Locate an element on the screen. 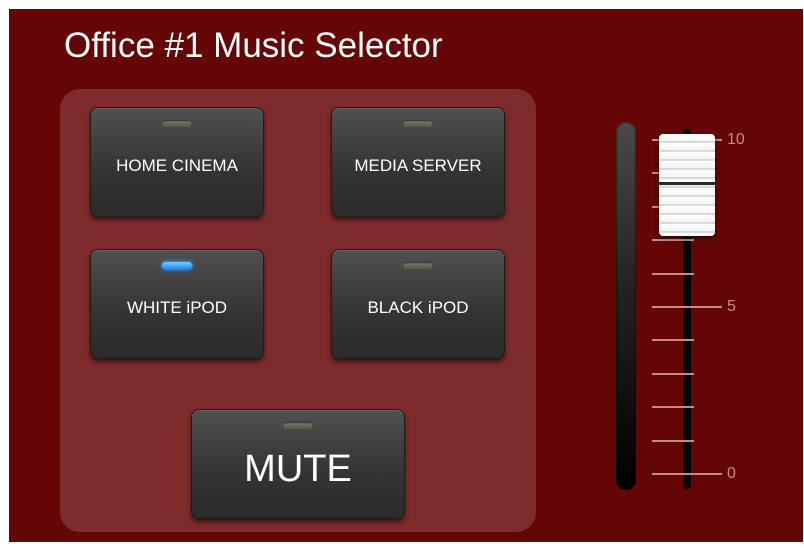 The width and height of the screenshot is (804, 548). mute-label: MUTE is located at coordinates (298, 469).